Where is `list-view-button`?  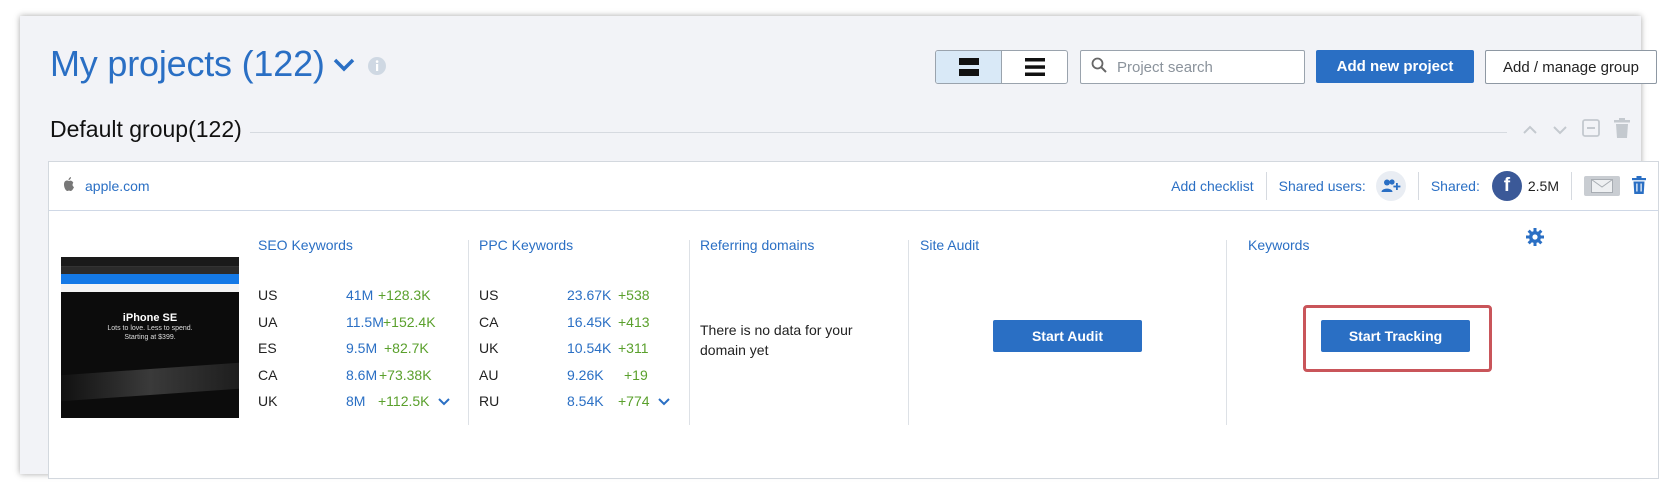
list-view-button is located at coordinates (1034, 67).